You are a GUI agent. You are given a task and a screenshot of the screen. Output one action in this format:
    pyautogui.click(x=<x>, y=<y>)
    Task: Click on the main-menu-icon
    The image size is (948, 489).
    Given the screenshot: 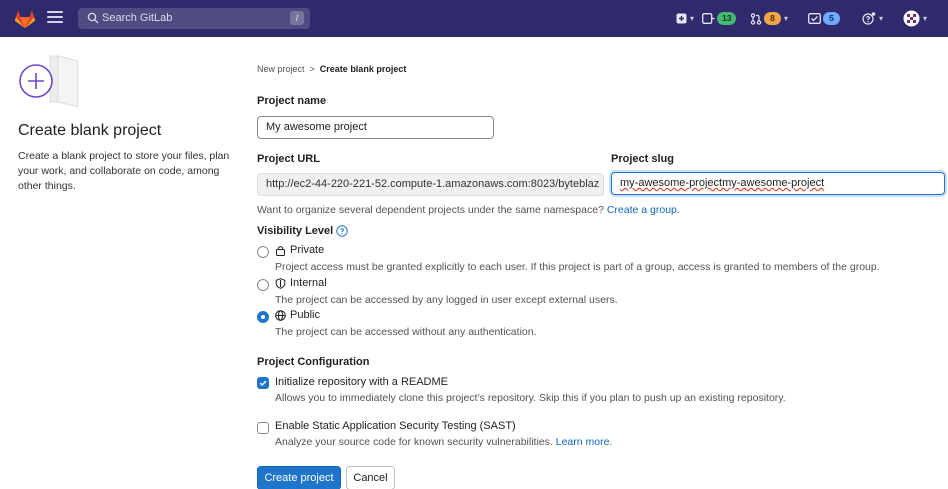 What is the action you would take?
    pyautogui.click(x=55, y=18)
    